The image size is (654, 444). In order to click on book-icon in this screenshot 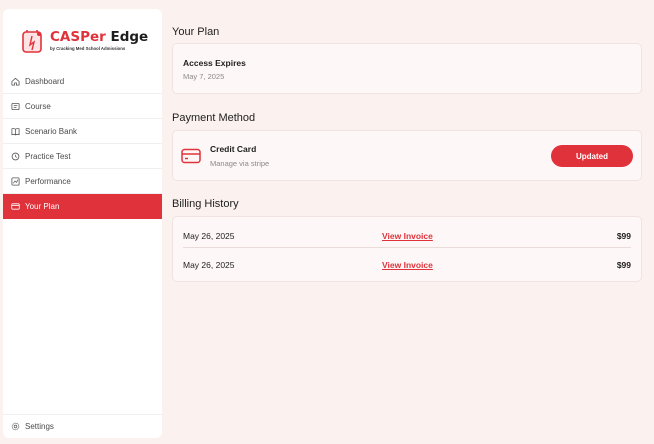, I will do `click(15, 131)`.